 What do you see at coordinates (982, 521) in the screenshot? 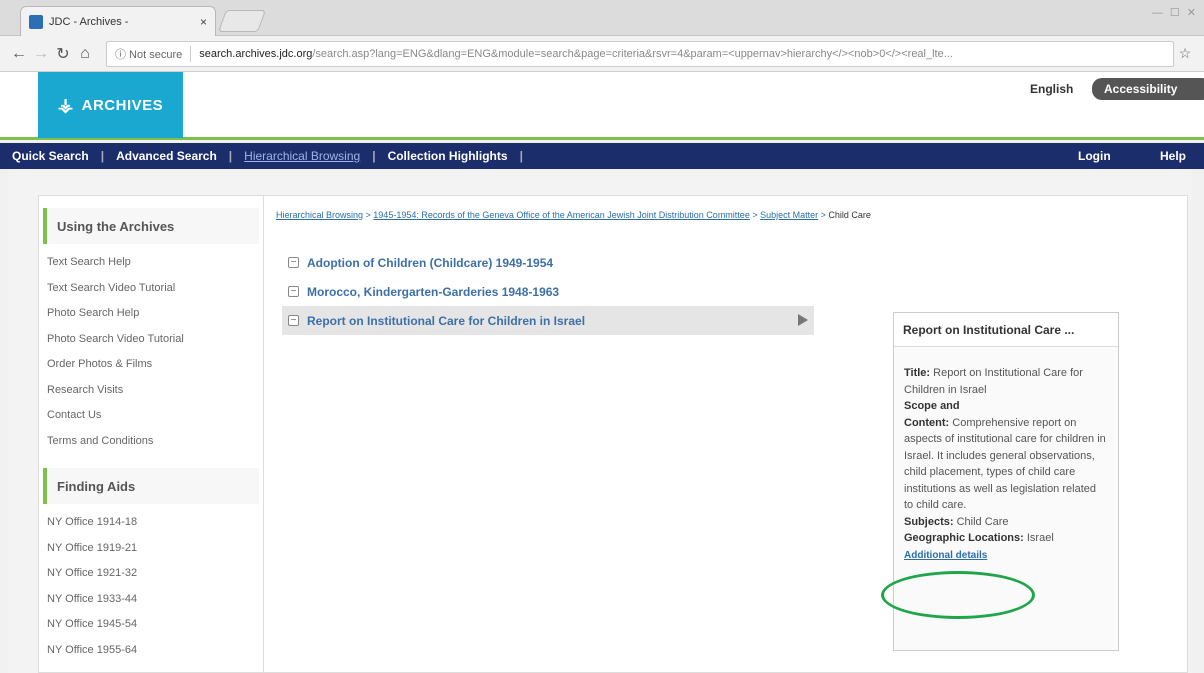
I see `subjects-value: Child Care` at bounding box center [982, 521].